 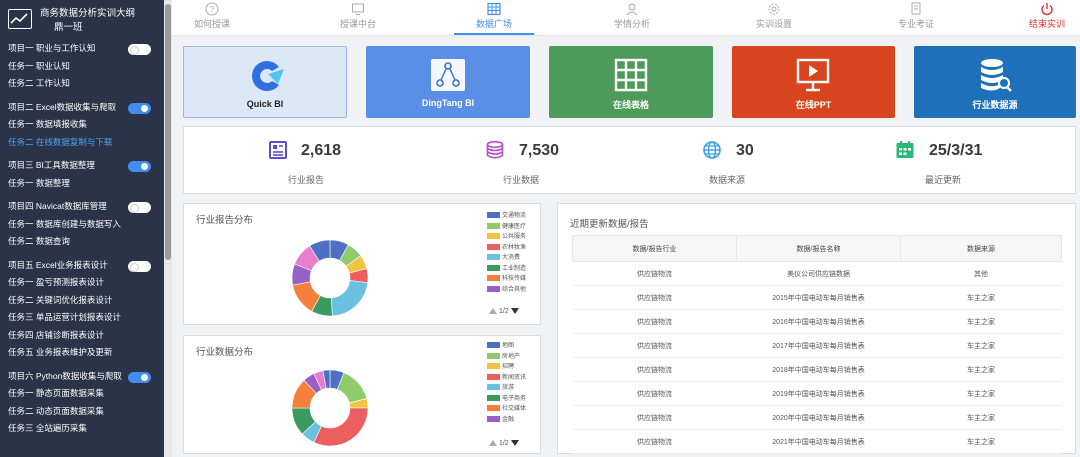 I want to click on task-item: 任务二 动态页面数据采集, so click(x=82, y=412).